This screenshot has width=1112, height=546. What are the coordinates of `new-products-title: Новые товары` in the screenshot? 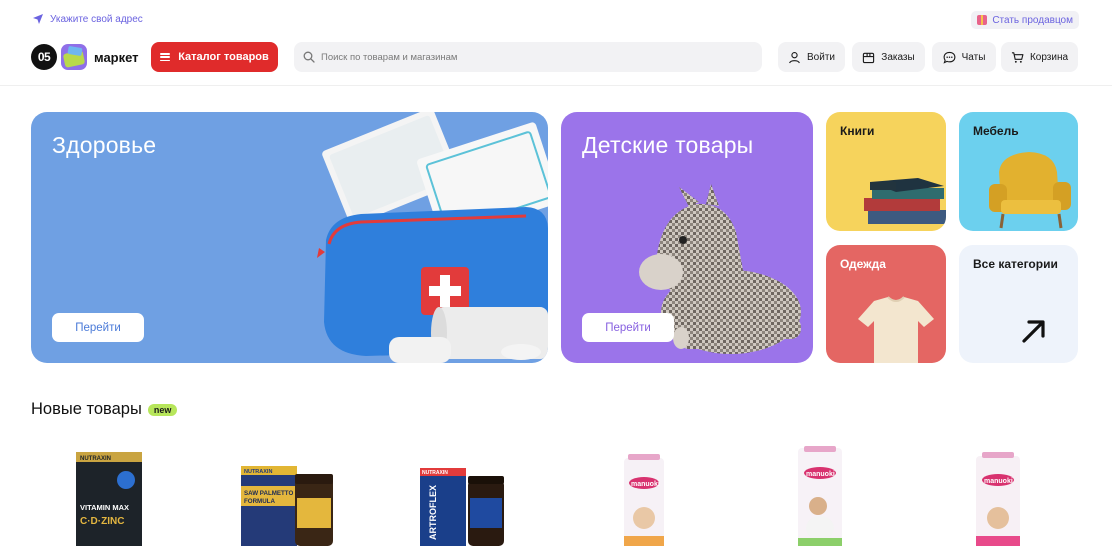 It's located at (86, 409).